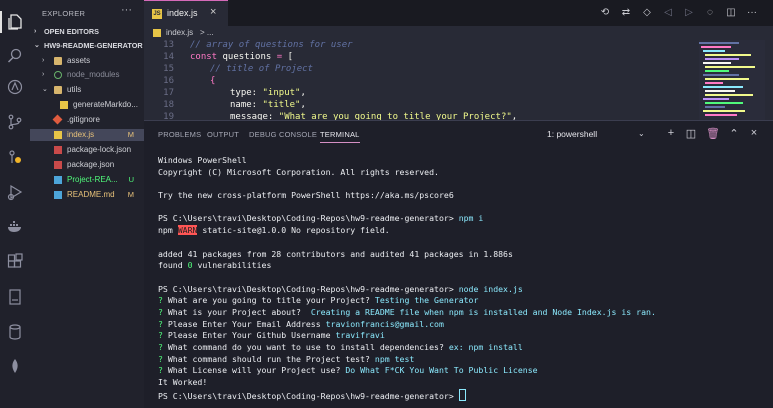 This screenshot has width=773, height=408. I want to click on git-file-icon, so click(57, 119).